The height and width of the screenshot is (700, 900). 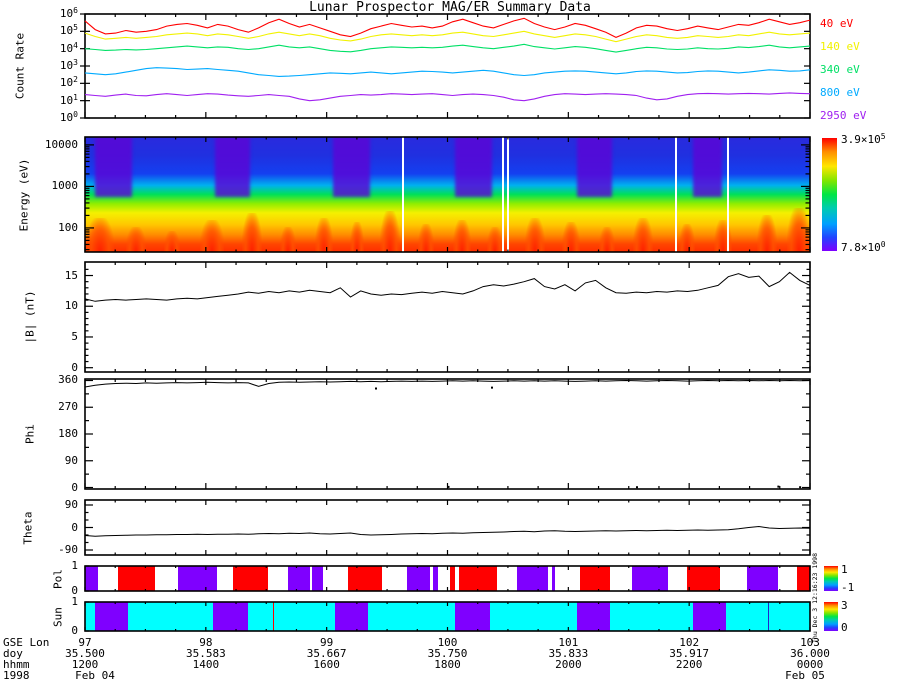 What do you see at coordinates (206, 664) in the screenshot?
I see `x-tick-value: 1400` at bounding box center [206, 664].